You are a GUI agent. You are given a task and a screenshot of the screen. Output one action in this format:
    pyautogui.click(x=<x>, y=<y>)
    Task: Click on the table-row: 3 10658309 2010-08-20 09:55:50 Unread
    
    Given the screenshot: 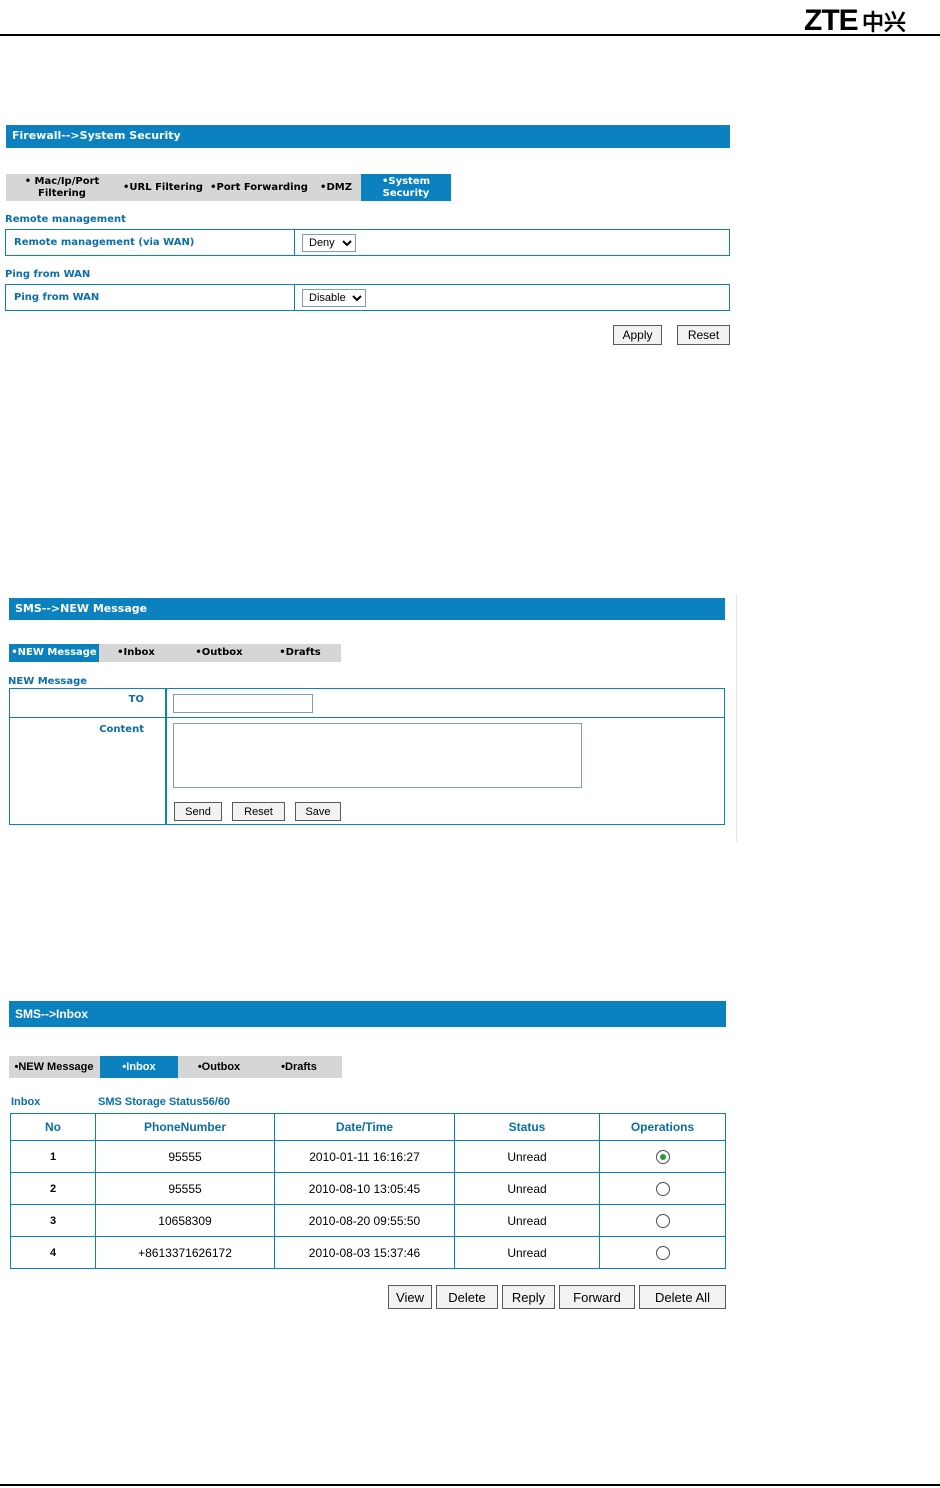 What is the action you would take?
    pyautogui.click(x=368, y=1220)
    